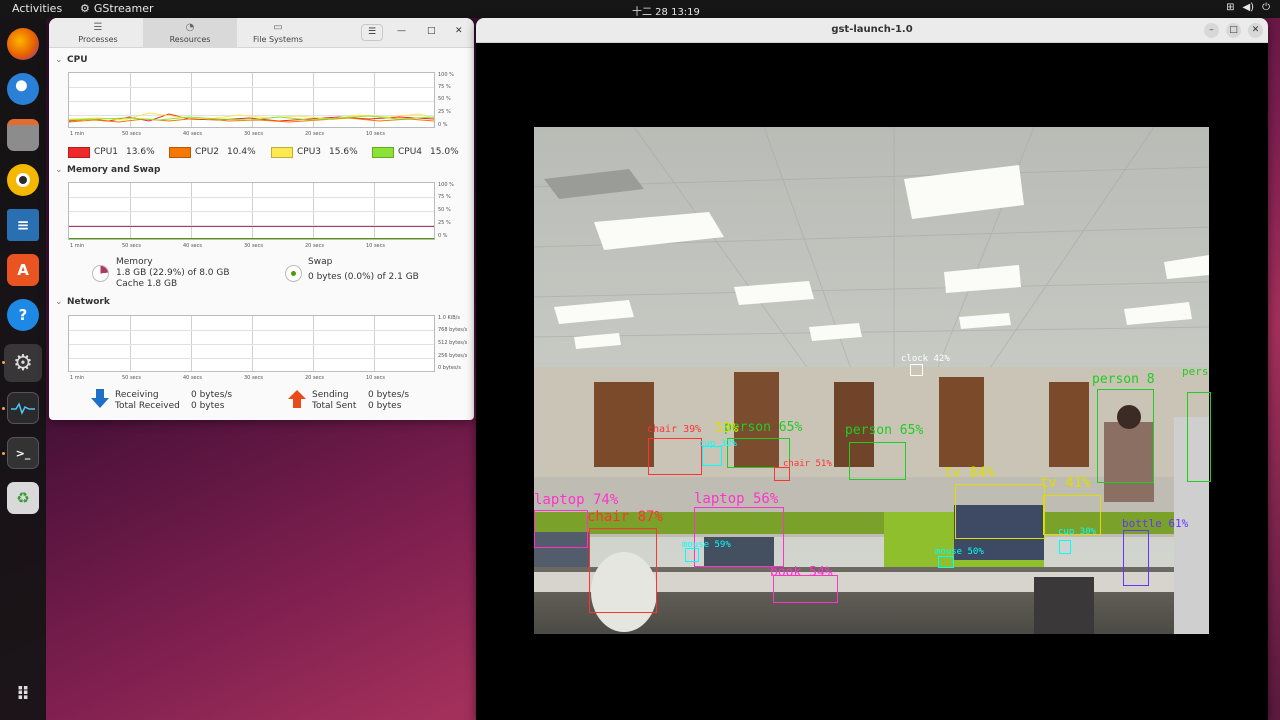 The height and width of the screenshot is (720, 1280). Describe the element at coordinates (278, 33) in the screenshot. I see `tab-file-systems: ▭ File Systems` at that location.